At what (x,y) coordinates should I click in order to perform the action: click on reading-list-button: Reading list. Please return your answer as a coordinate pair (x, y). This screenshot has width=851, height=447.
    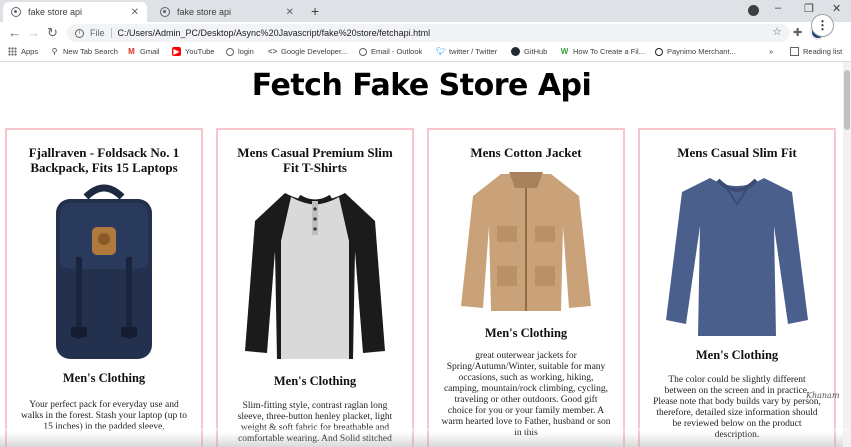
    Looking at the image, I should click on (816, 51).